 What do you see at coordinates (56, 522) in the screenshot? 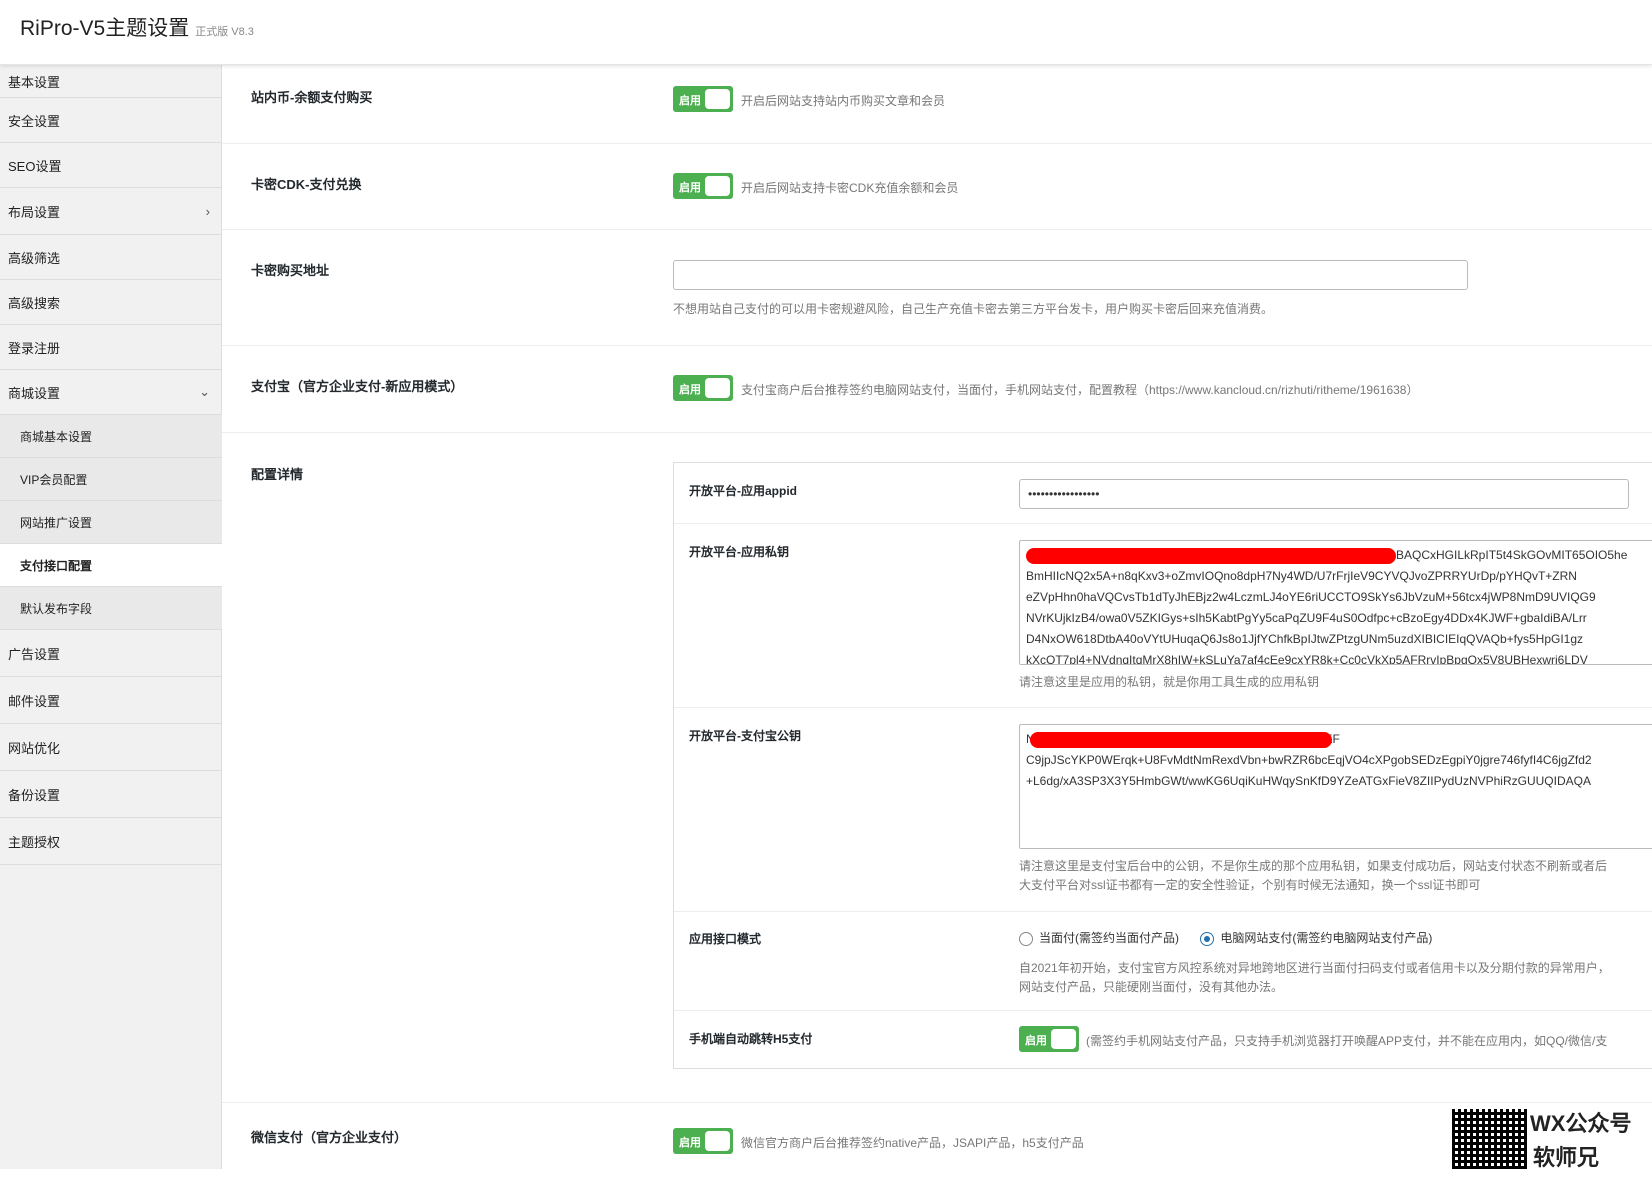
I see `sidebar-subitem-label: 网站推广设置` at bounding box center [56, 522].